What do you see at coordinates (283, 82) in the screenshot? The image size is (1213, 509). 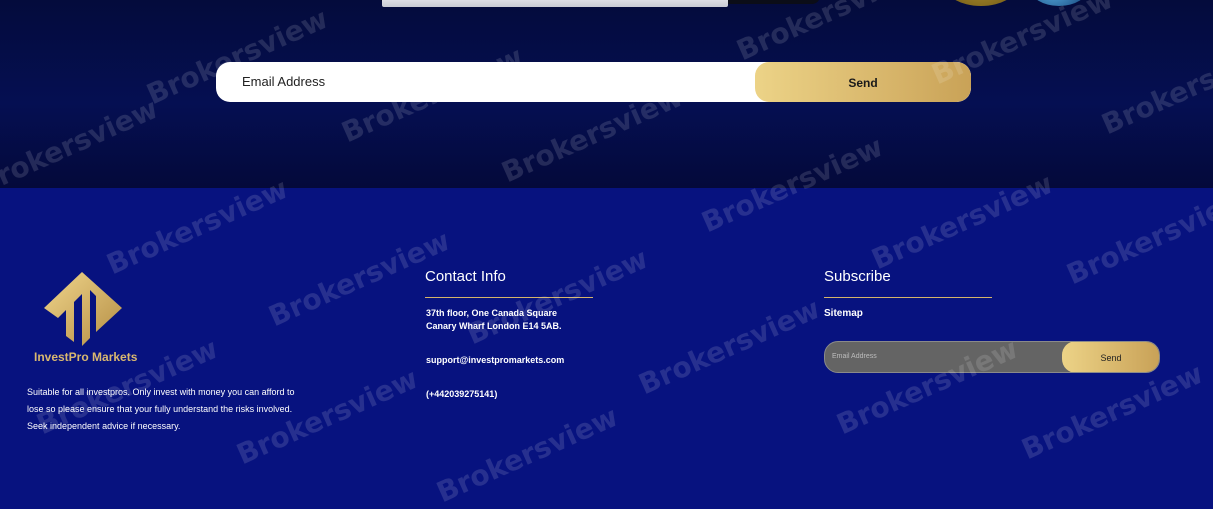 I see `hero-email-input: Email Address` at bounding box center [283, 82].